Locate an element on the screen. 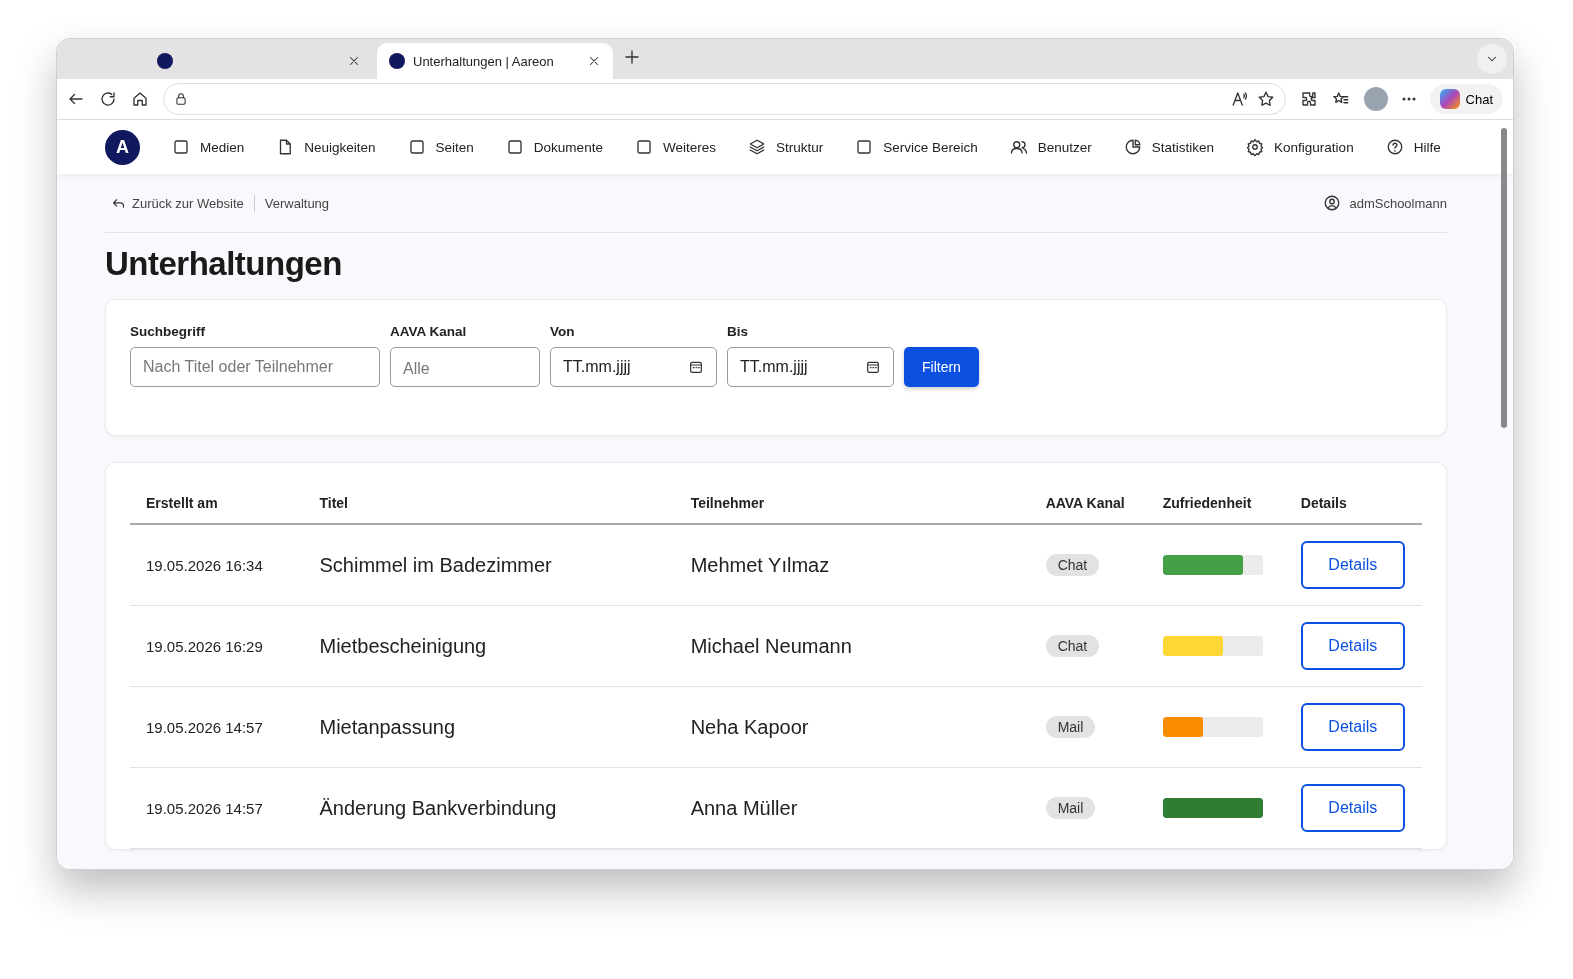 The height and width of the screenshot is (979, 1573). table-cell: Schimmel im Badezimmer is located at coordinates (489, 565).